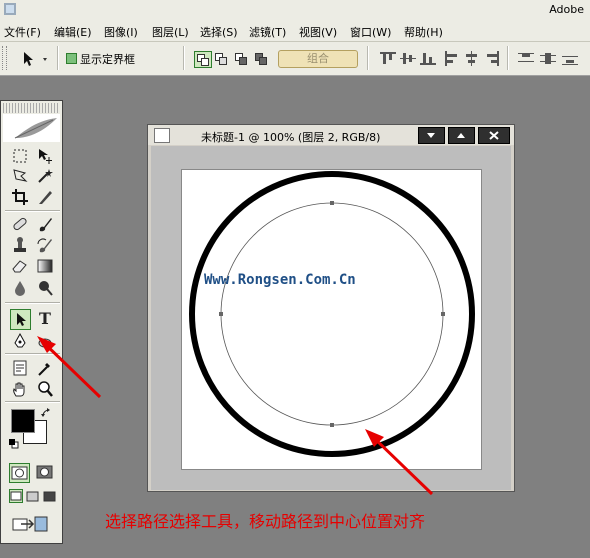 The image size is (590, 558). I want to click on arrow-to-path, so click(402, 465).